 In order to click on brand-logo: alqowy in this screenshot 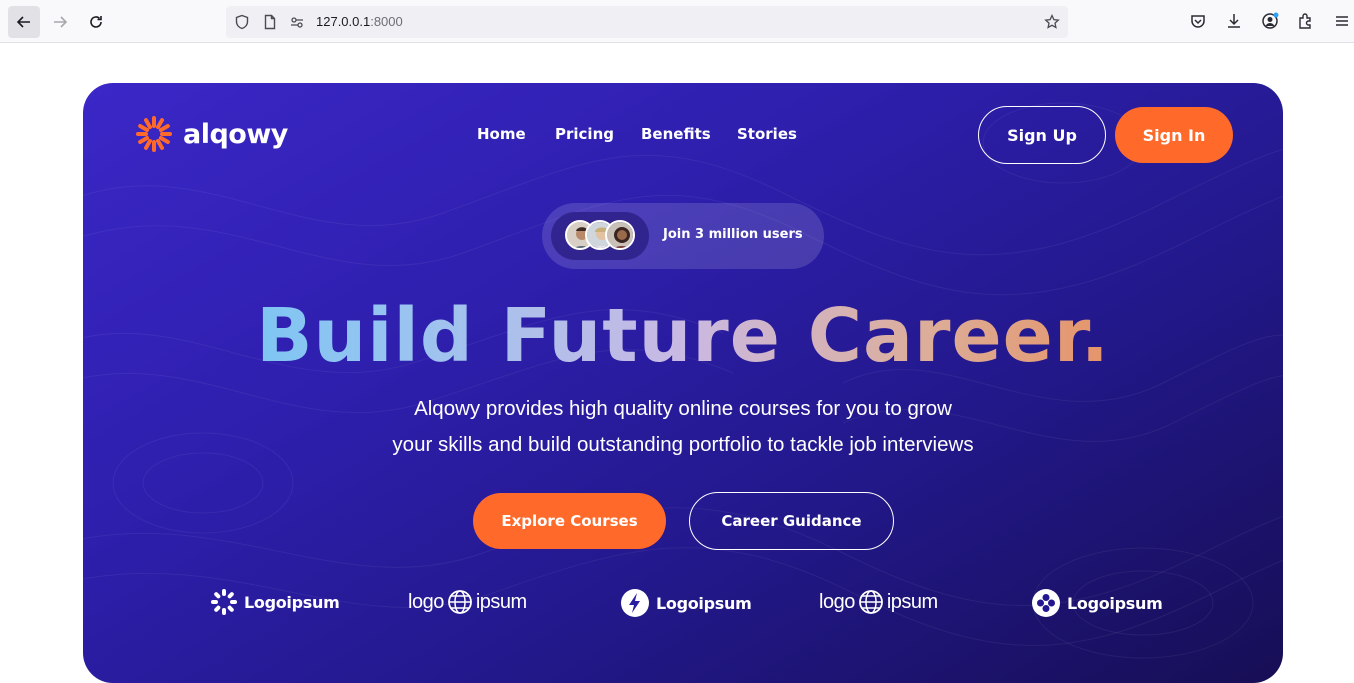, I will do `click(211, 134)`.